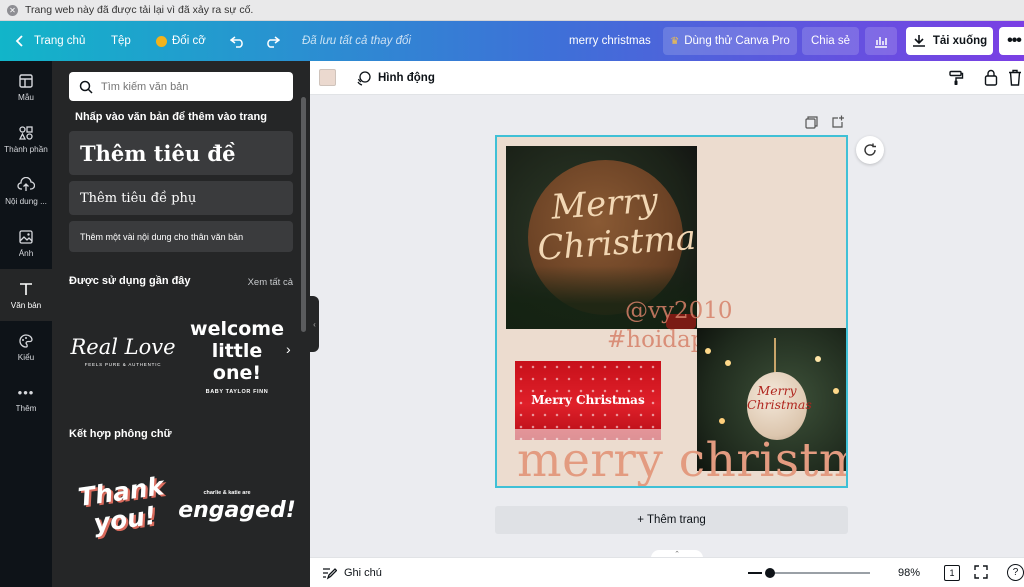 This screenshot has width=1024, height=587. I want to click on duplicate-page-button, so click(811, 125).